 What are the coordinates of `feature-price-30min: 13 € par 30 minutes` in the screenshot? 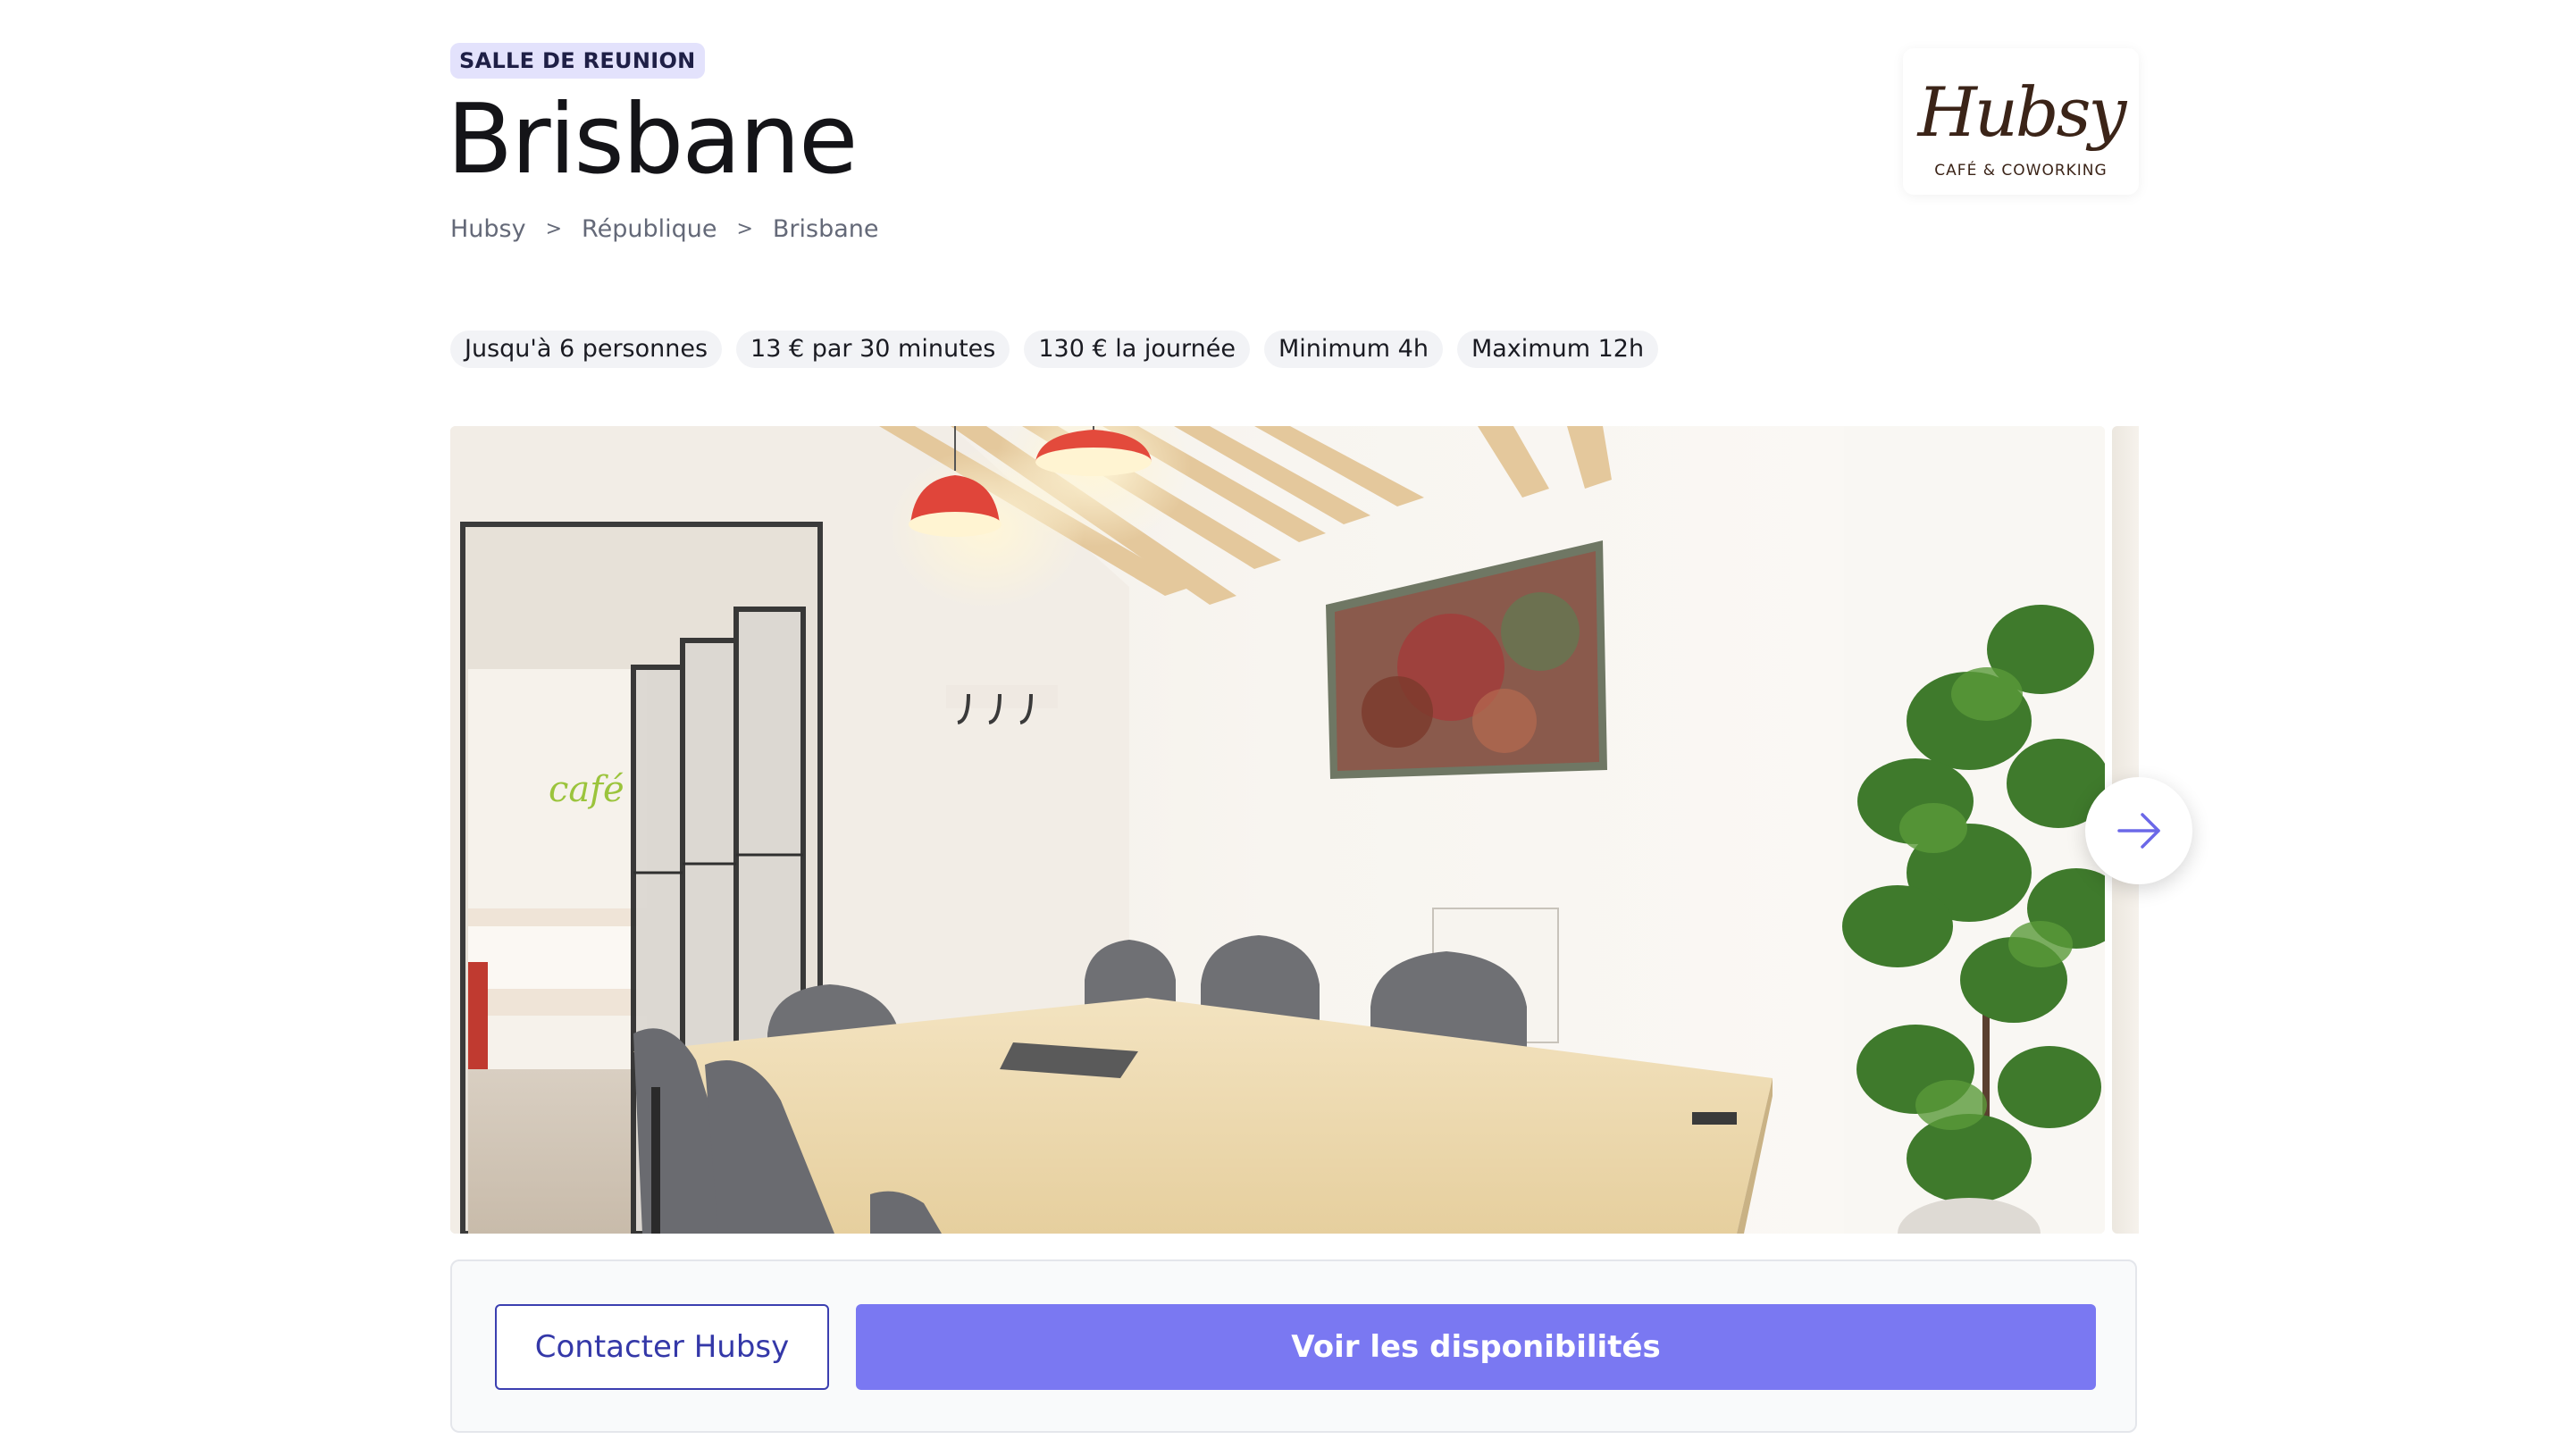 It's located at (873, 349).